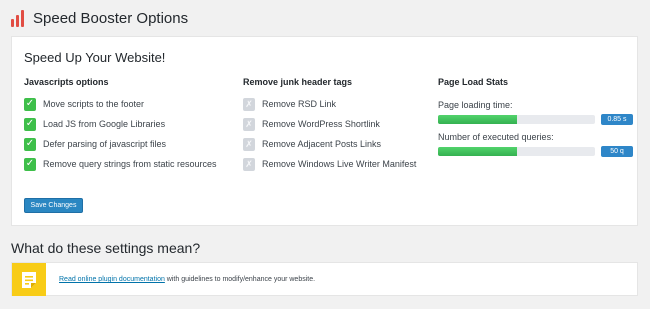  I want to click on option-label: Remove Windows Live Writer Manifest, so click(339, 164).